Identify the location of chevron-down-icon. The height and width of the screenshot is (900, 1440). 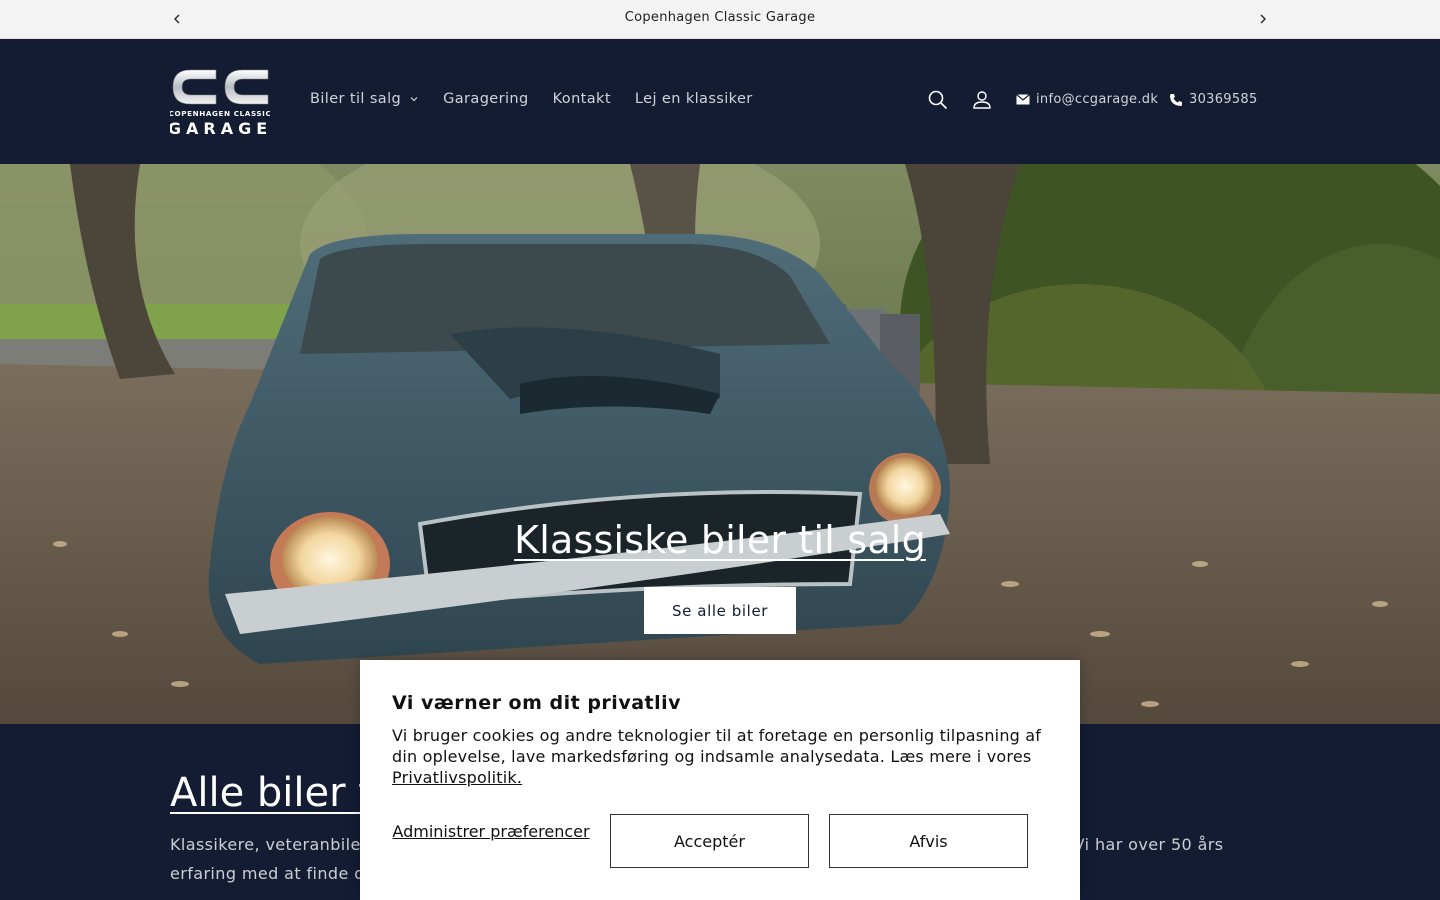
(414, 99).